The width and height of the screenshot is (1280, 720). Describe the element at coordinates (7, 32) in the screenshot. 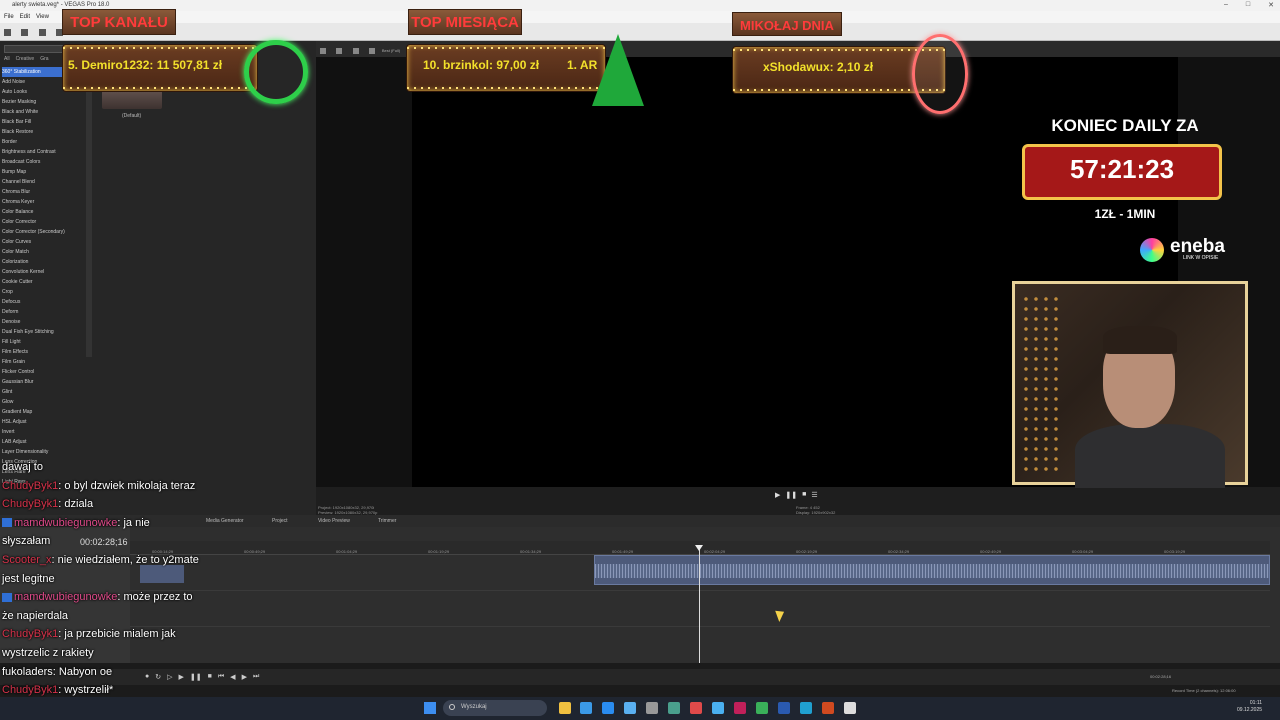

I see `new-icon` at that location.